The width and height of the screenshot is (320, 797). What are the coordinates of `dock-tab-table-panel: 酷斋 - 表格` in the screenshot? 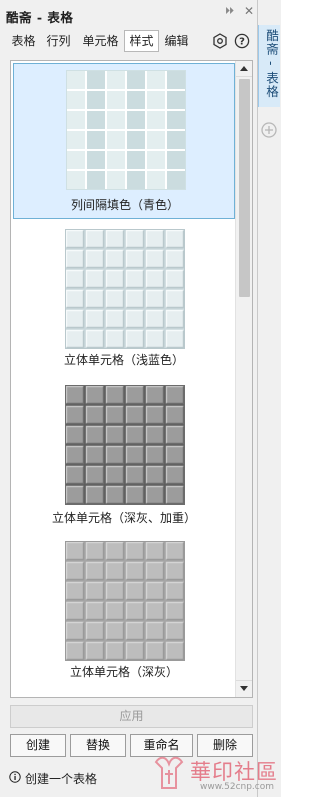 It's located at (269, 66).